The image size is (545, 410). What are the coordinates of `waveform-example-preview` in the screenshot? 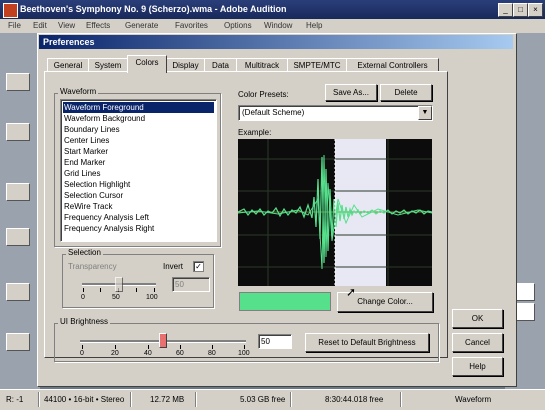 It's located at (335, 212).